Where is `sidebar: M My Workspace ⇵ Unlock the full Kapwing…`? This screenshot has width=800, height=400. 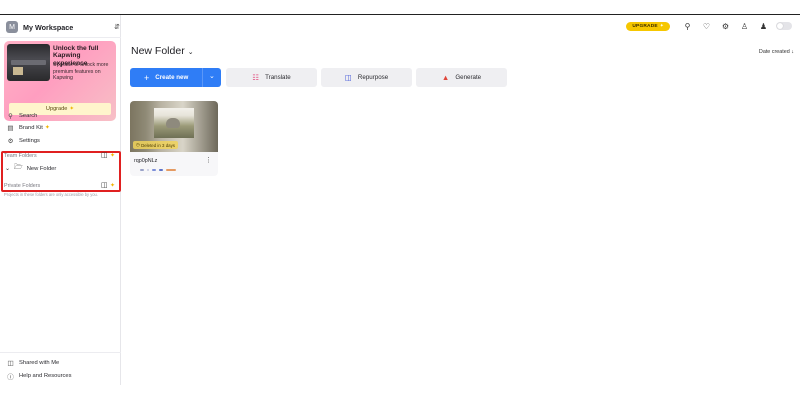
sidebar: M My Workspace ⇵ Unlock the full Kapwing… is located at coordinates (60, 200).